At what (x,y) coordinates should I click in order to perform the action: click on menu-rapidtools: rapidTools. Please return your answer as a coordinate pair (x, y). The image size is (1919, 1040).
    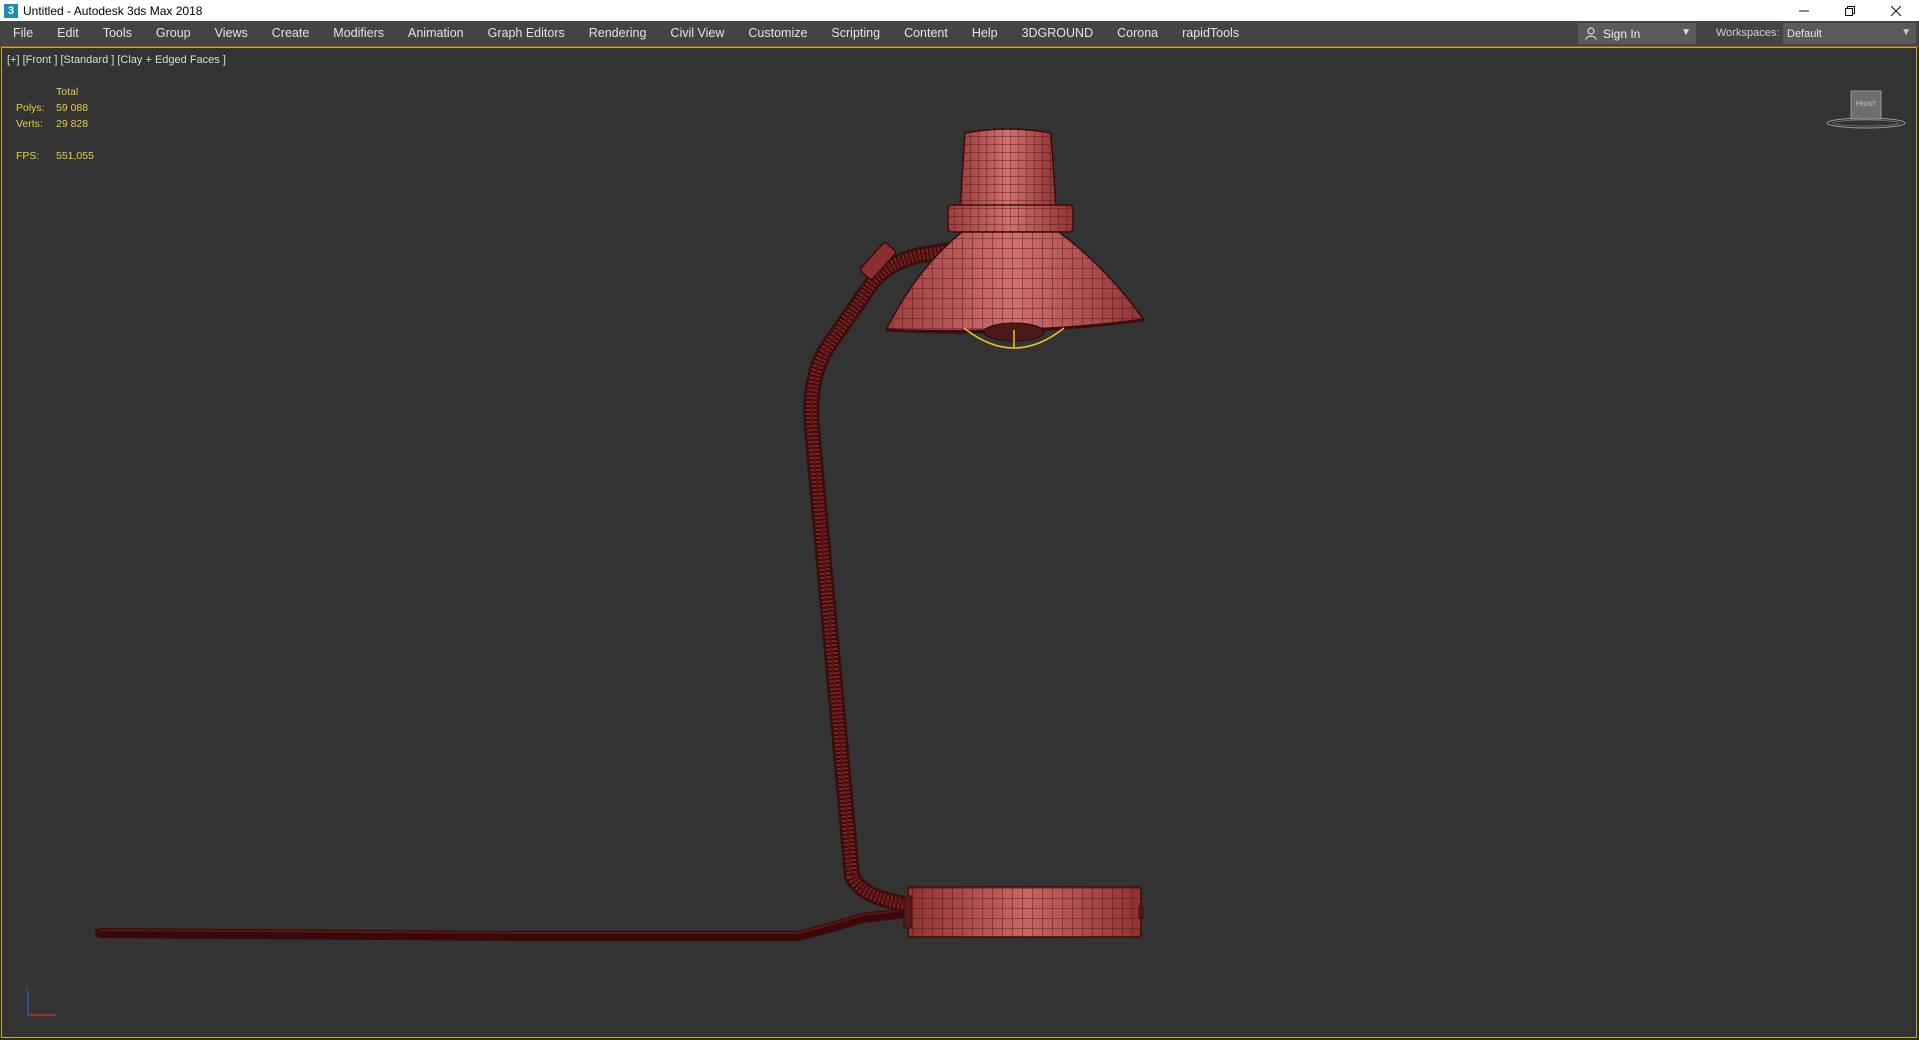
    Looking at the image, I should click on (1210, 33).